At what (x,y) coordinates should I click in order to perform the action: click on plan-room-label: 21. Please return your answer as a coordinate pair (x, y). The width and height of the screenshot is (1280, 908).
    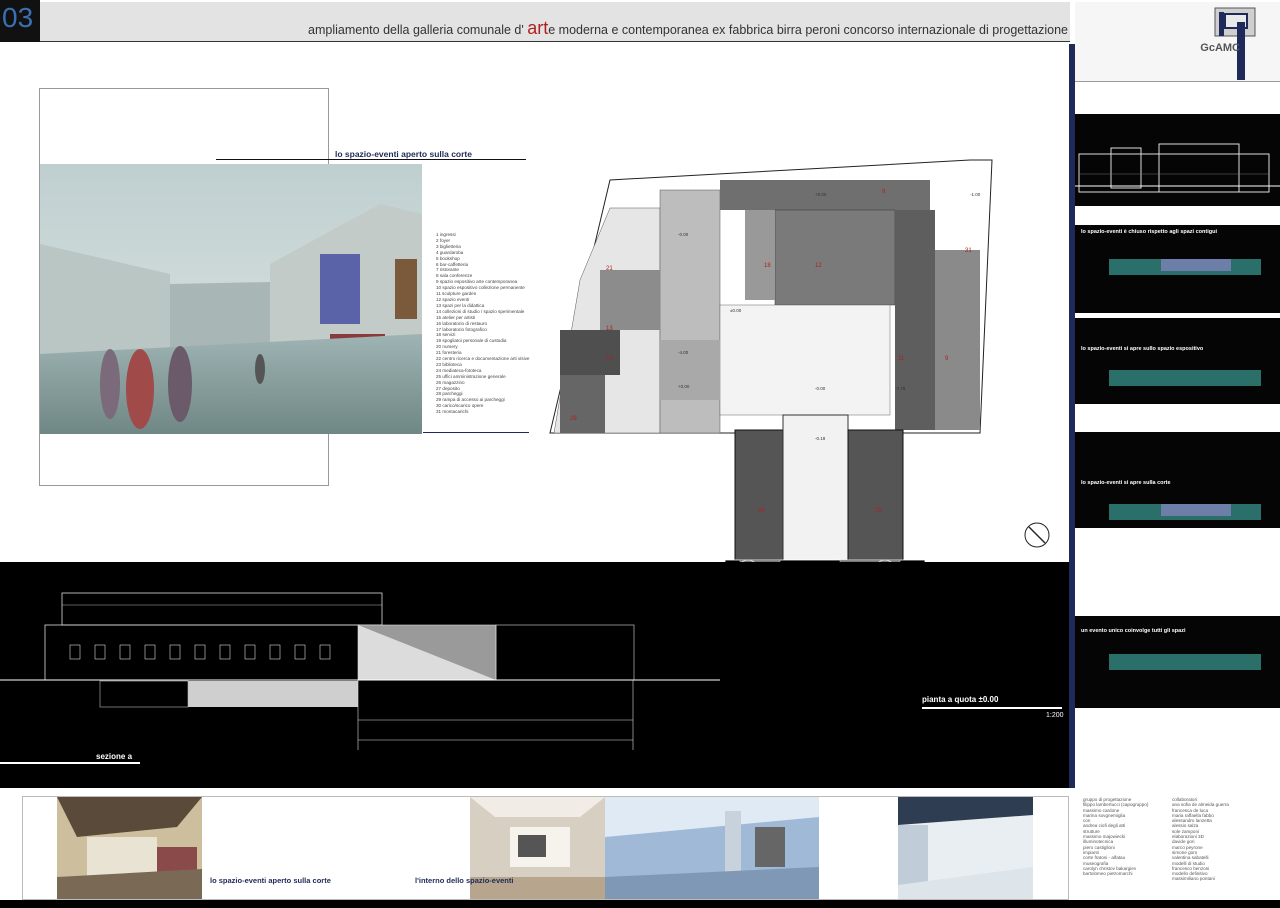
    Looking at the image, I should click on (609, 269).